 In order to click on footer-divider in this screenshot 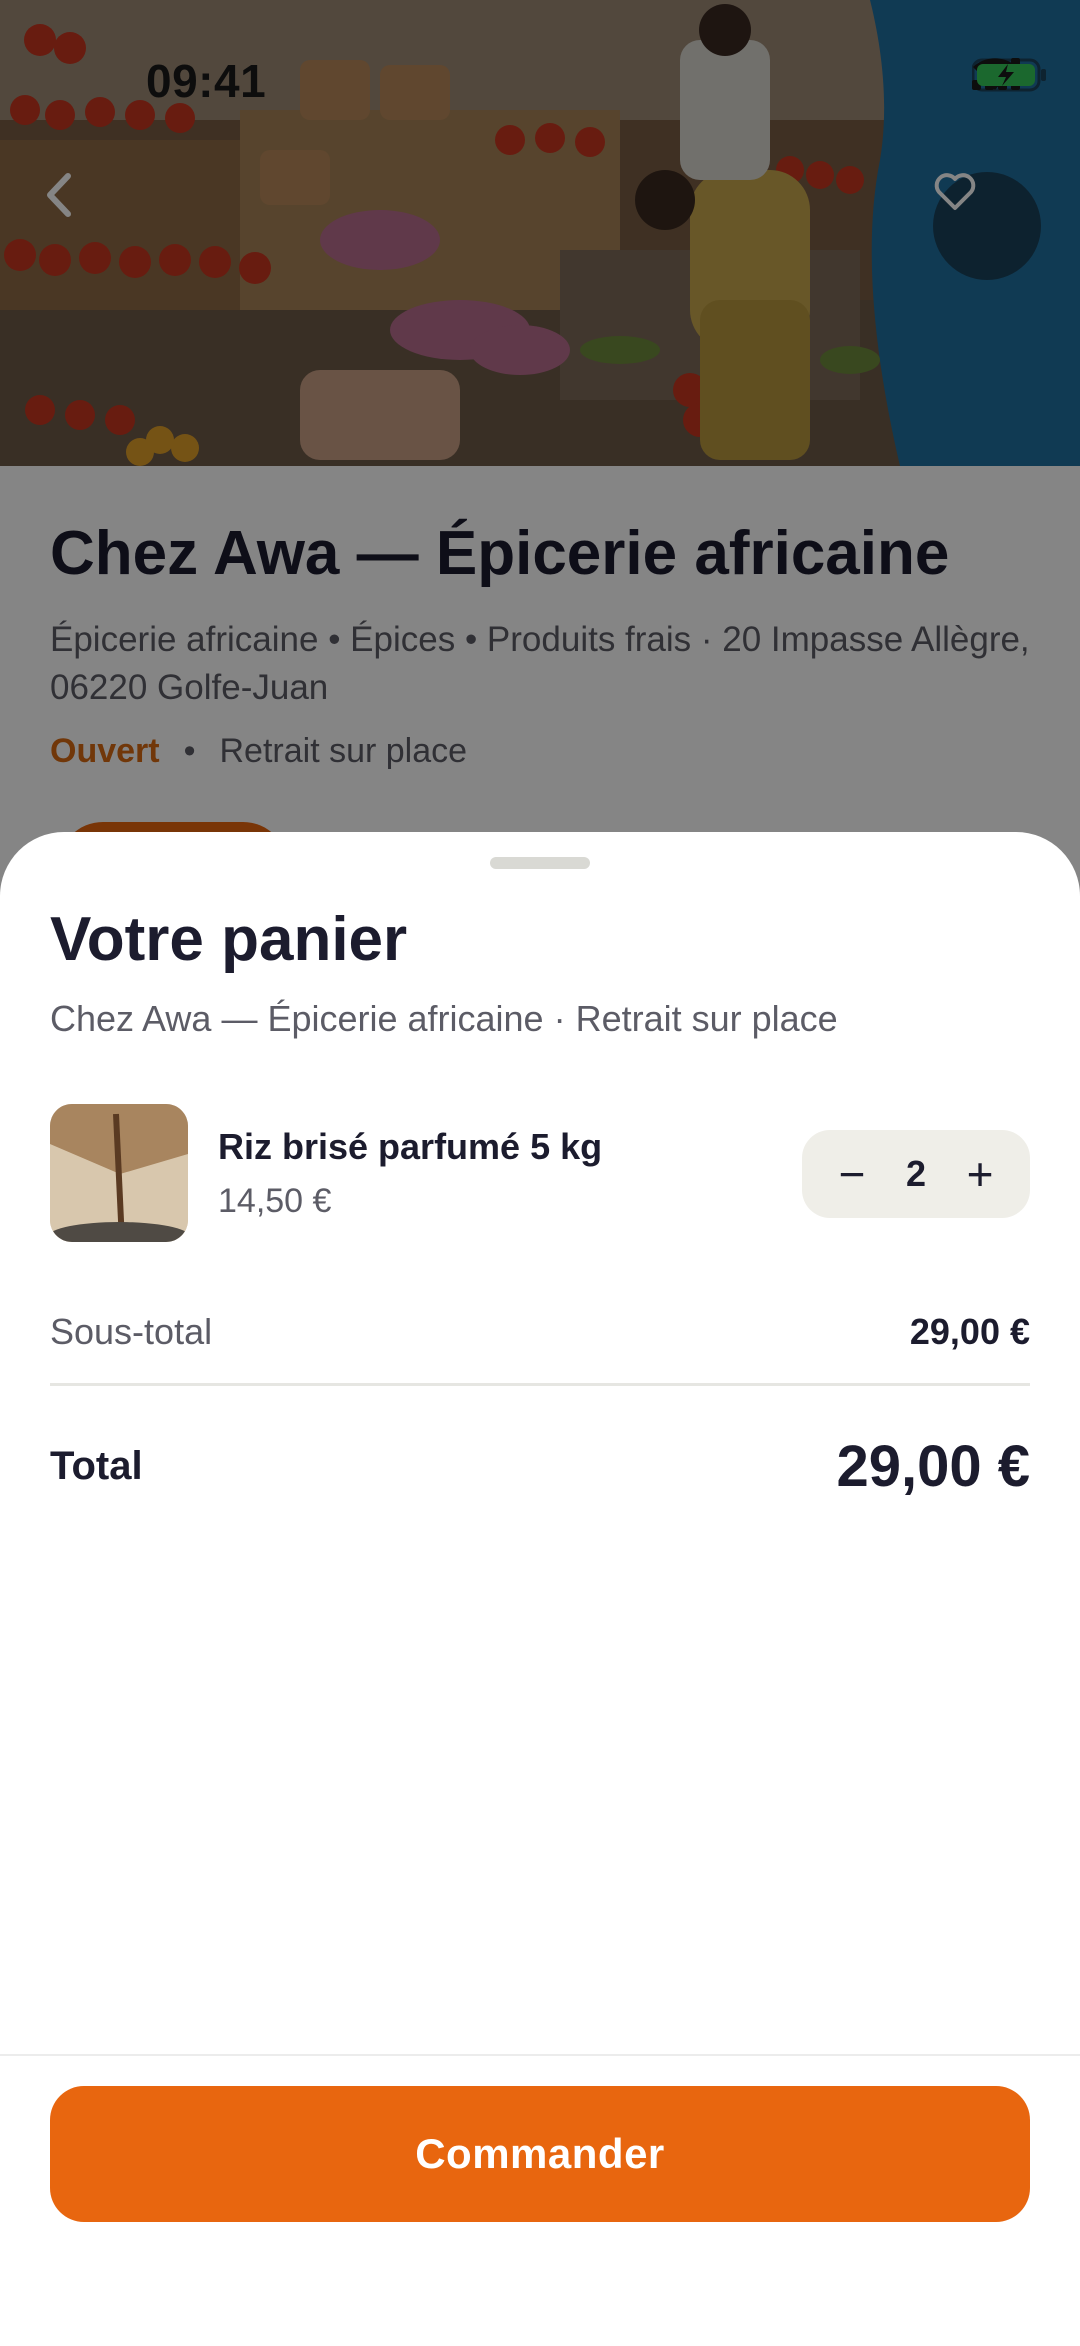, I will do `click(540, 2055)`.